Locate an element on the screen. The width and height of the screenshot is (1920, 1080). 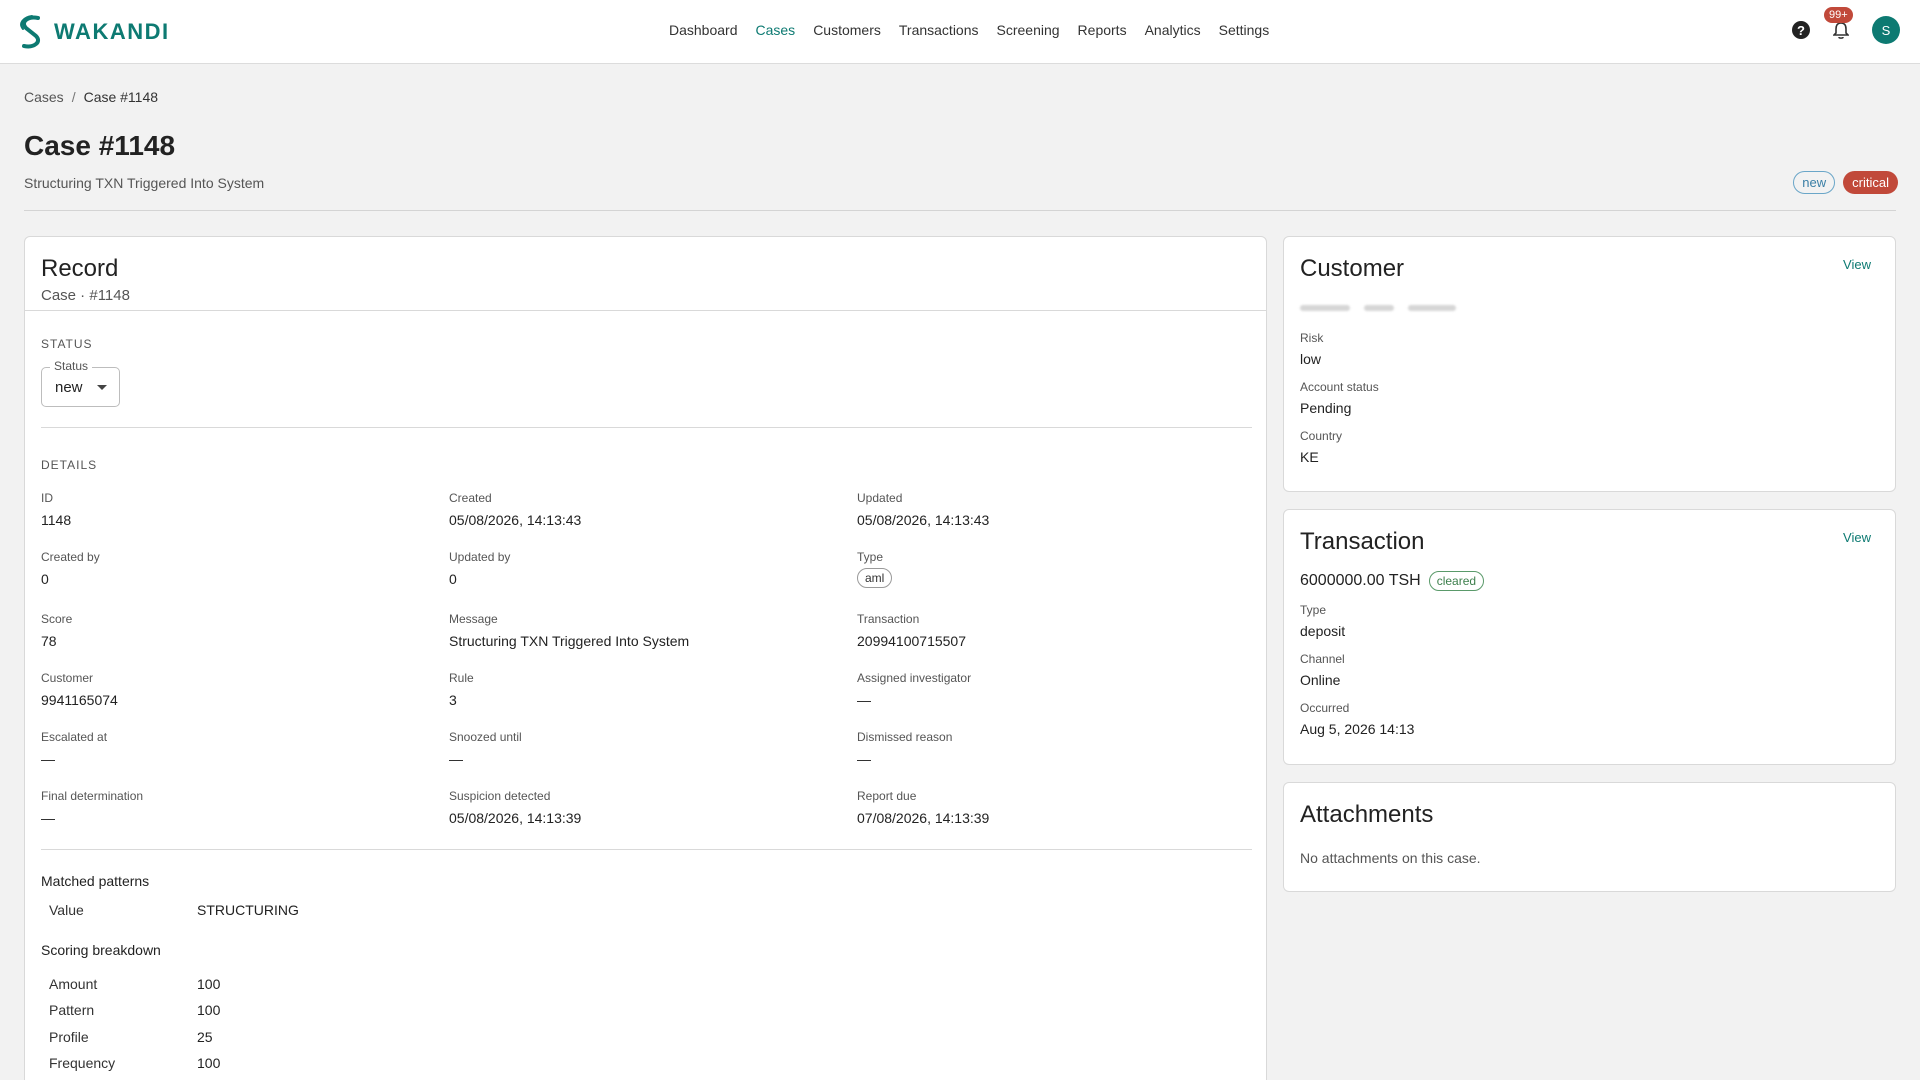
customer-account-status: Account status Pending is located at coordinates (1339, 398).